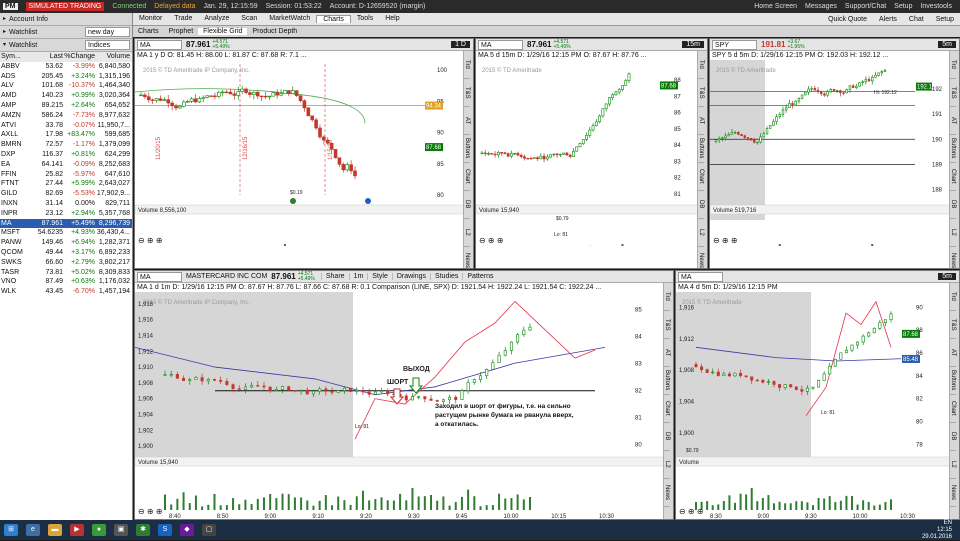 The width and height of the screenshot is (960, 541). Describe the element at coordinates (148, 31) in the screenshot. I see `subtab-0: Charts` at that location.